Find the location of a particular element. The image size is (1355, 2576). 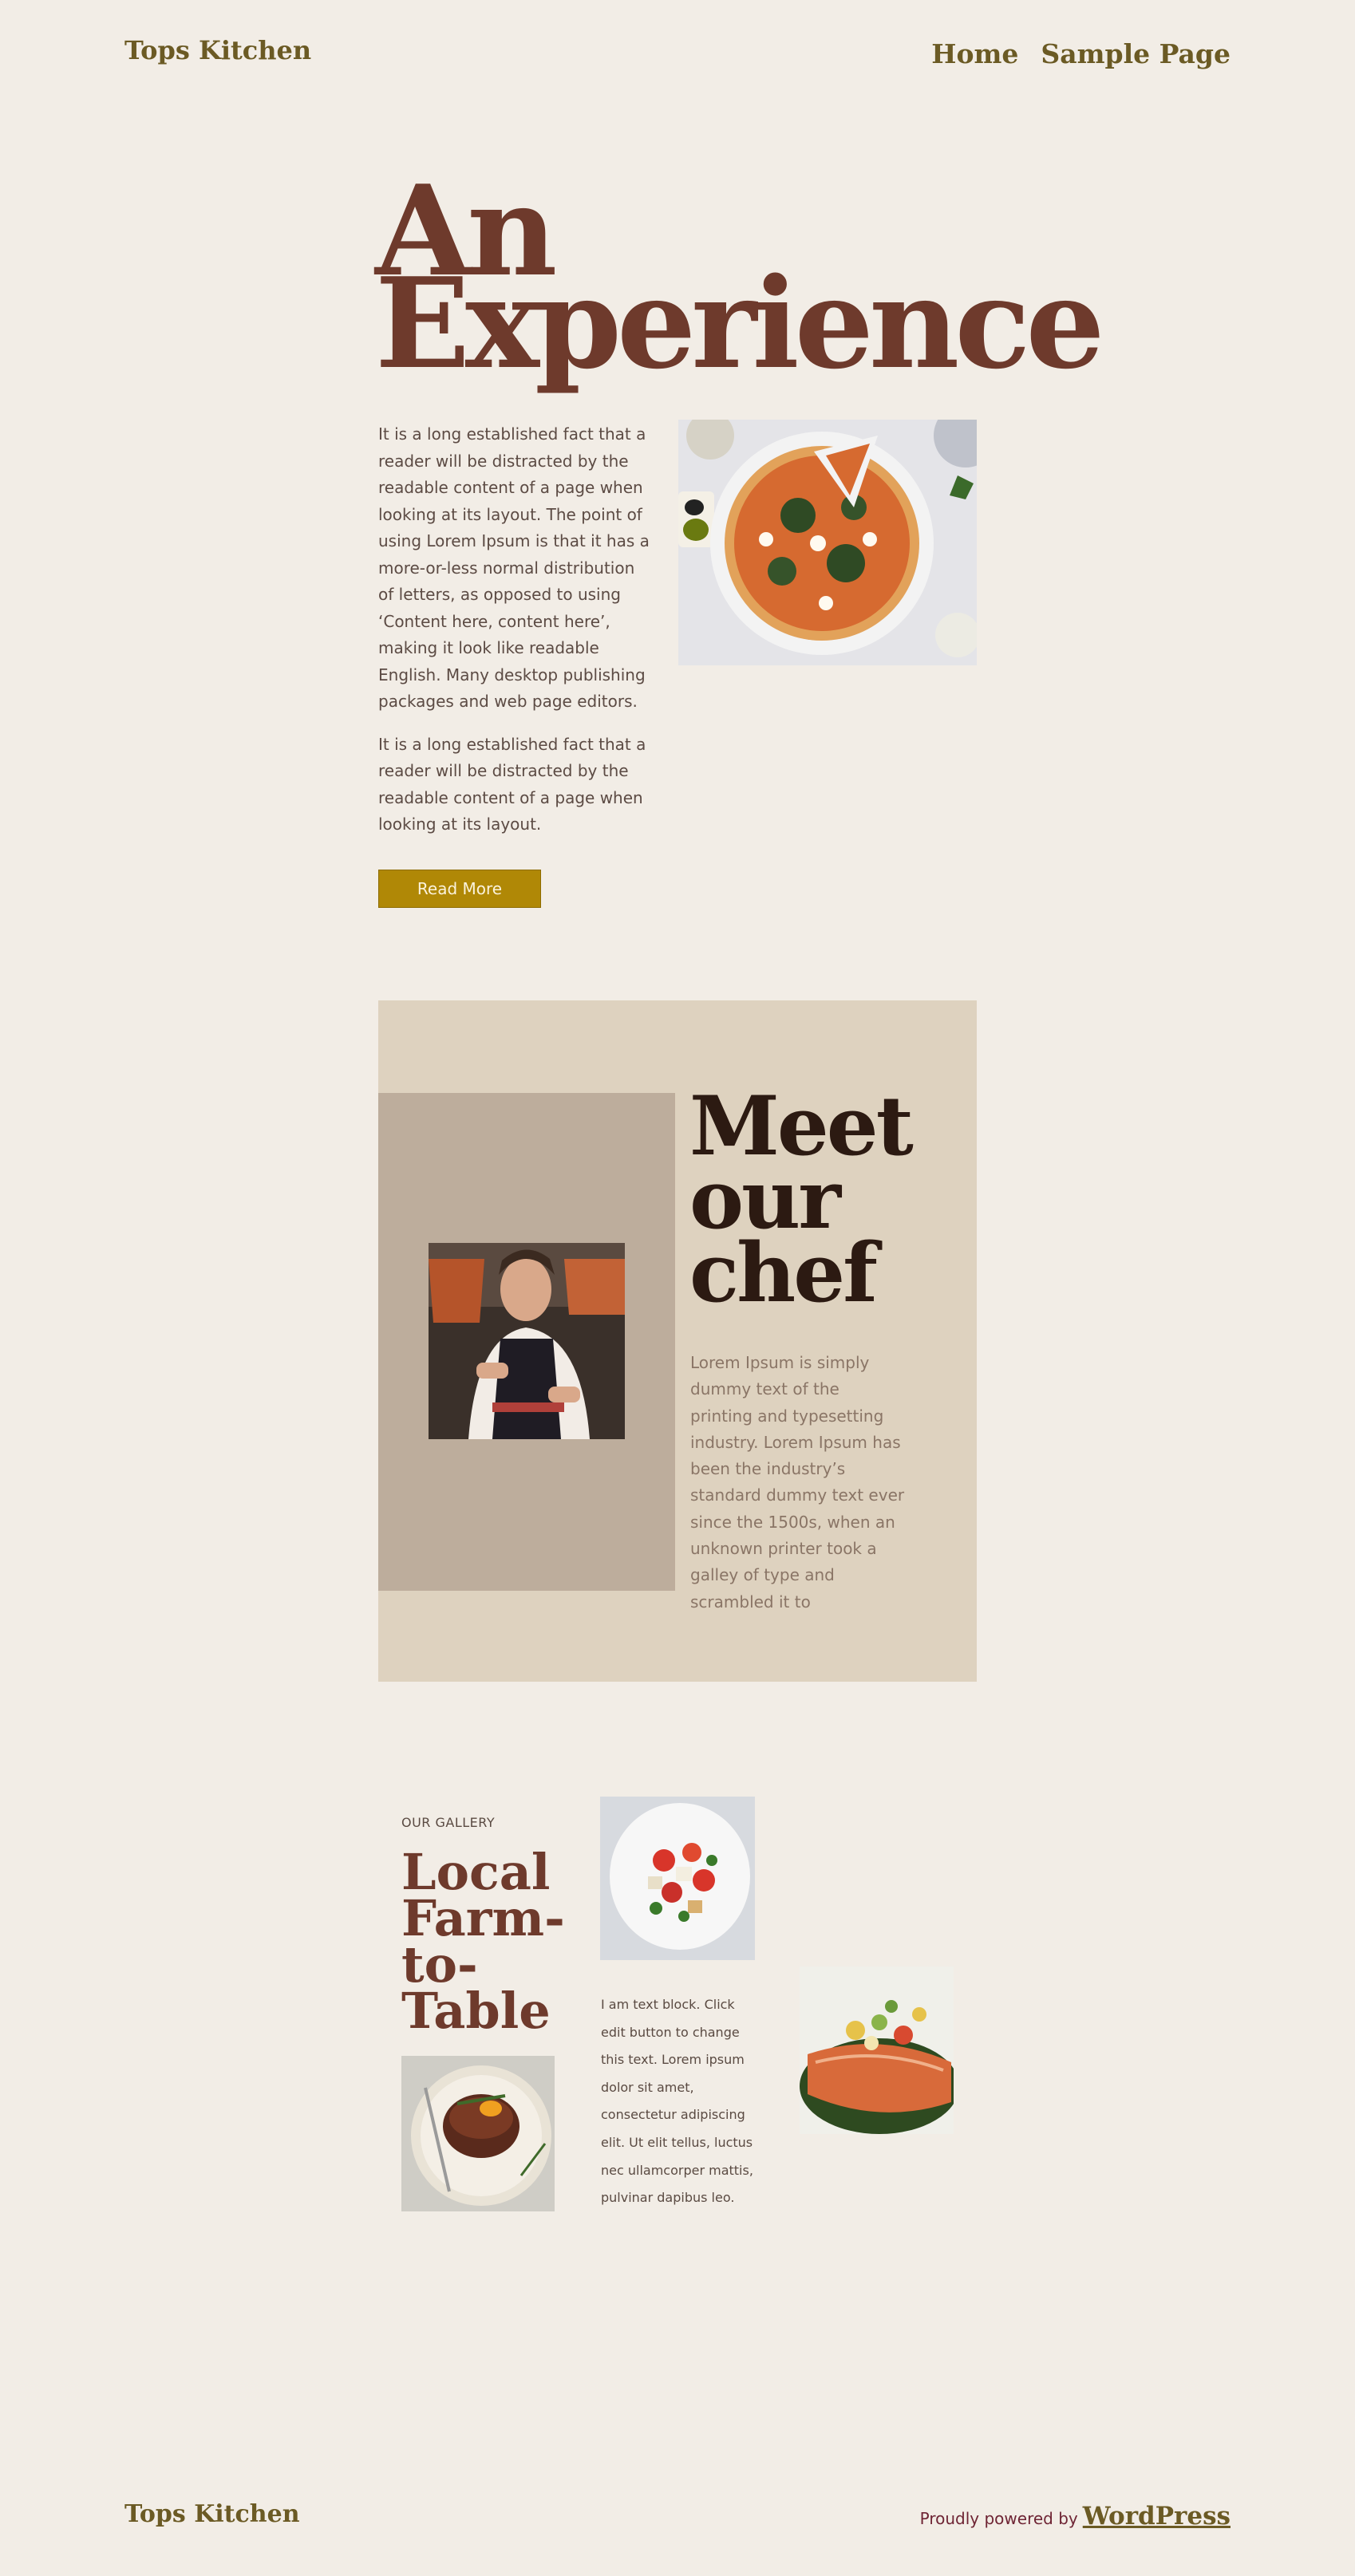

read-more-button: Read More is located at coordinates (459, 889).